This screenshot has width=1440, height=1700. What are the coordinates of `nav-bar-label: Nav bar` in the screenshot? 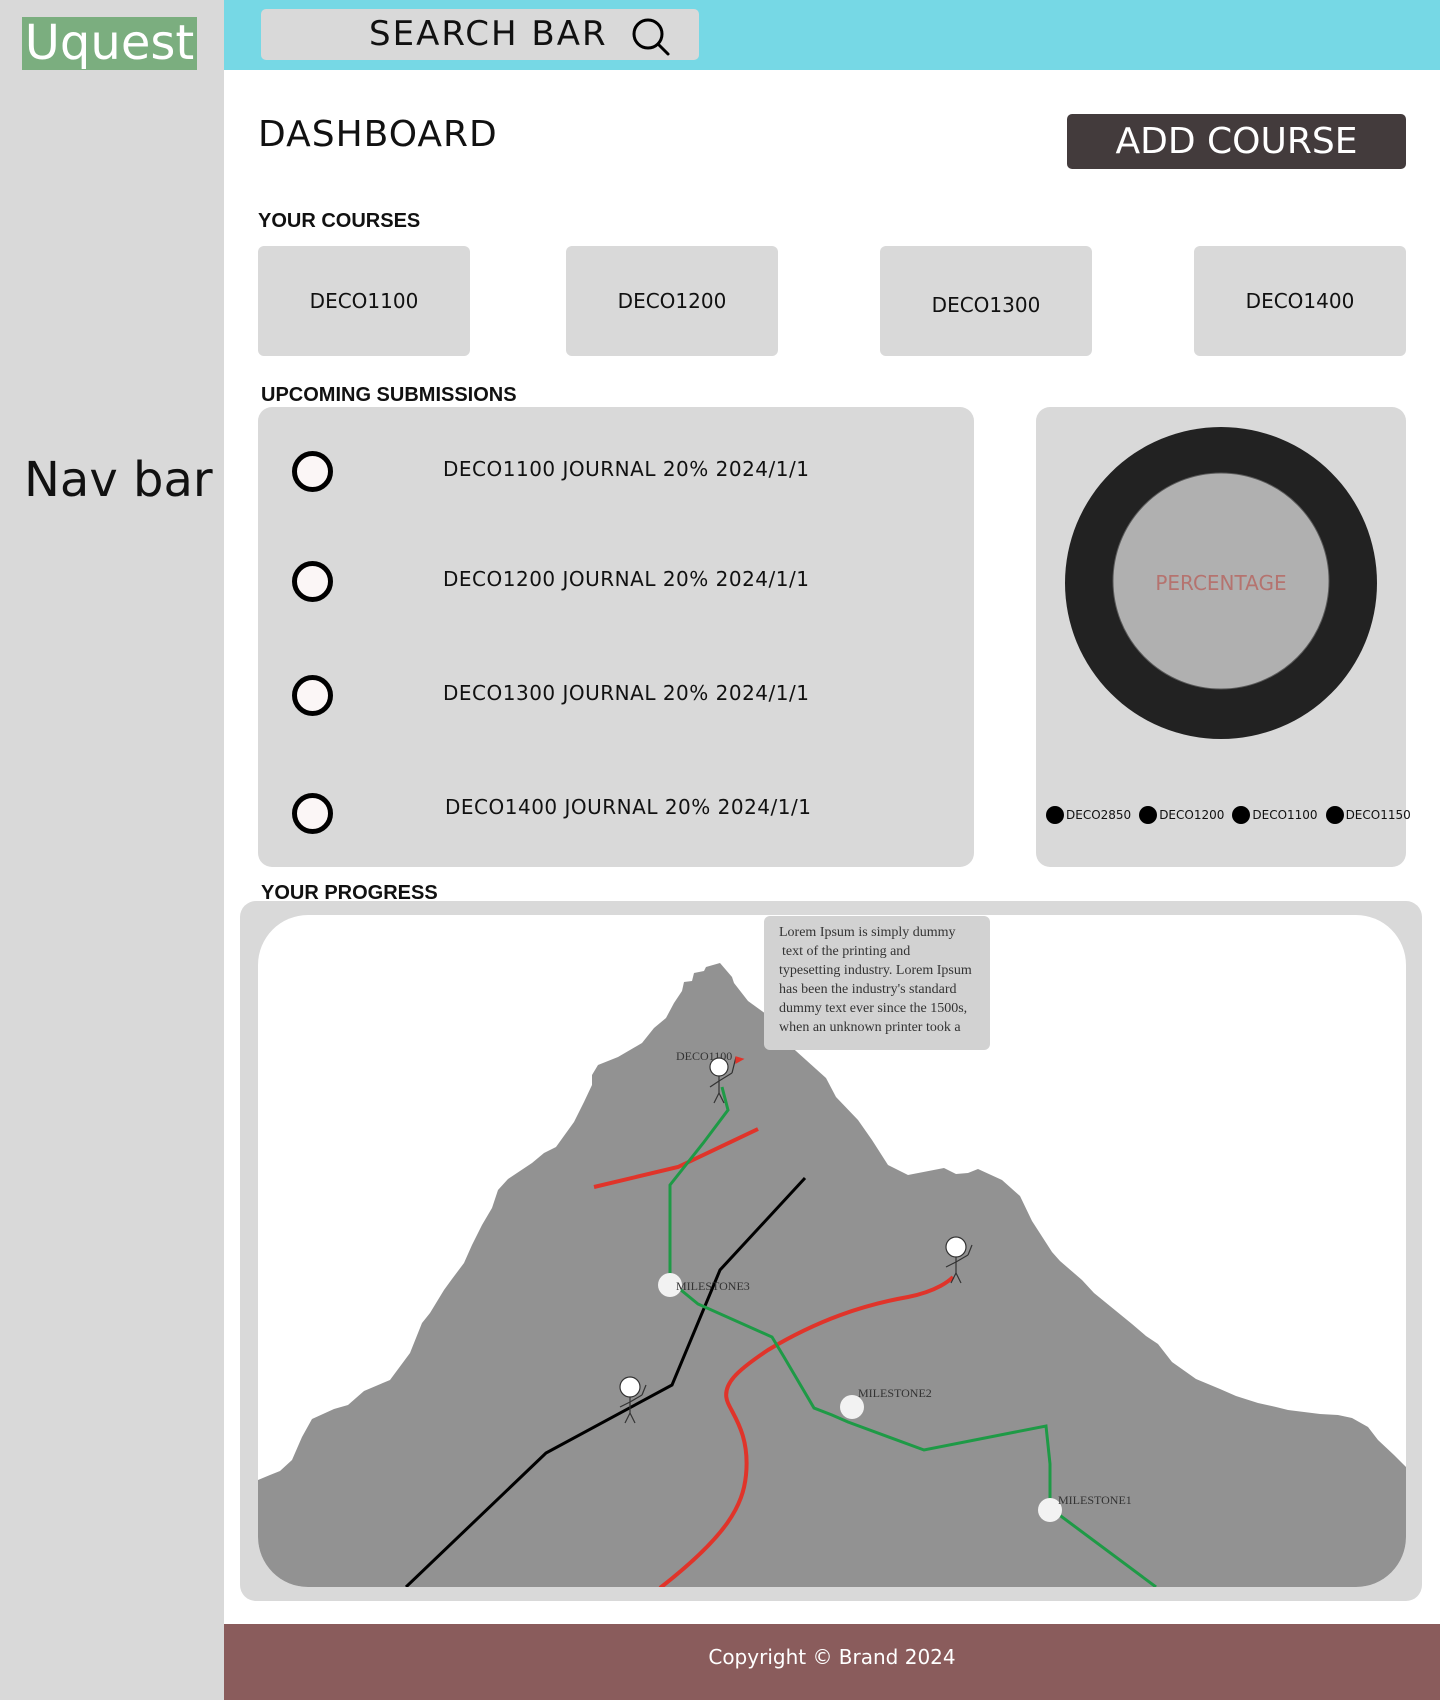 It's located at (118, 480).